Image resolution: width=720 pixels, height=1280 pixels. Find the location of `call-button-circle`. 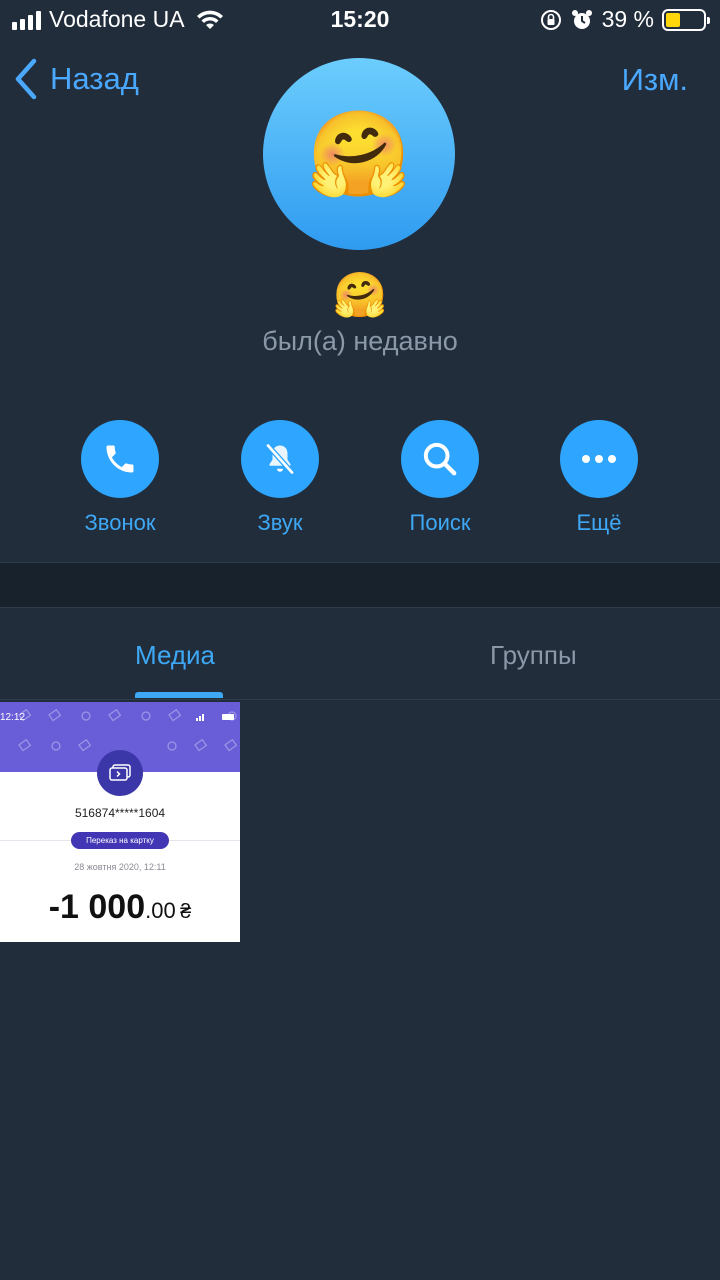

call-button-circle is located at coordinates (120, 459).